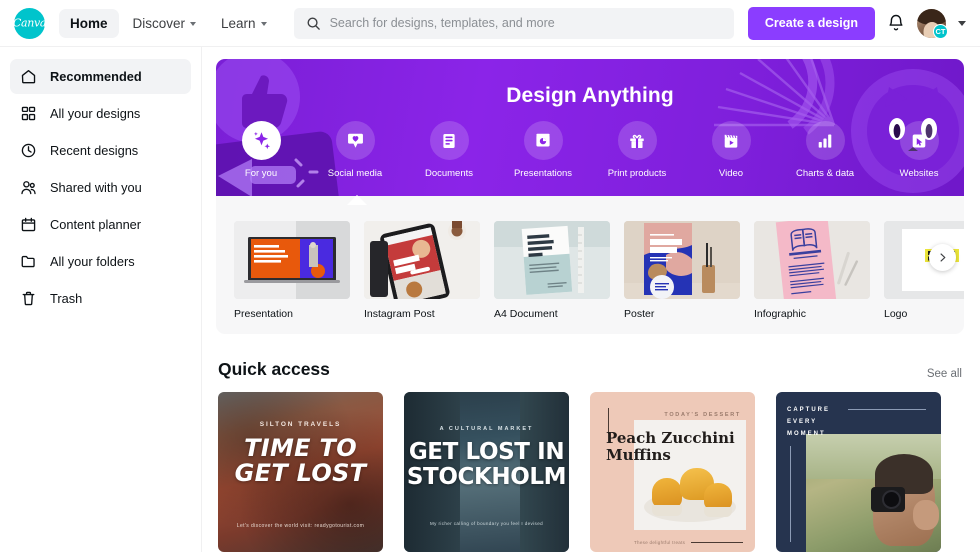  I want to click on bell-icon, so click(896, 23).